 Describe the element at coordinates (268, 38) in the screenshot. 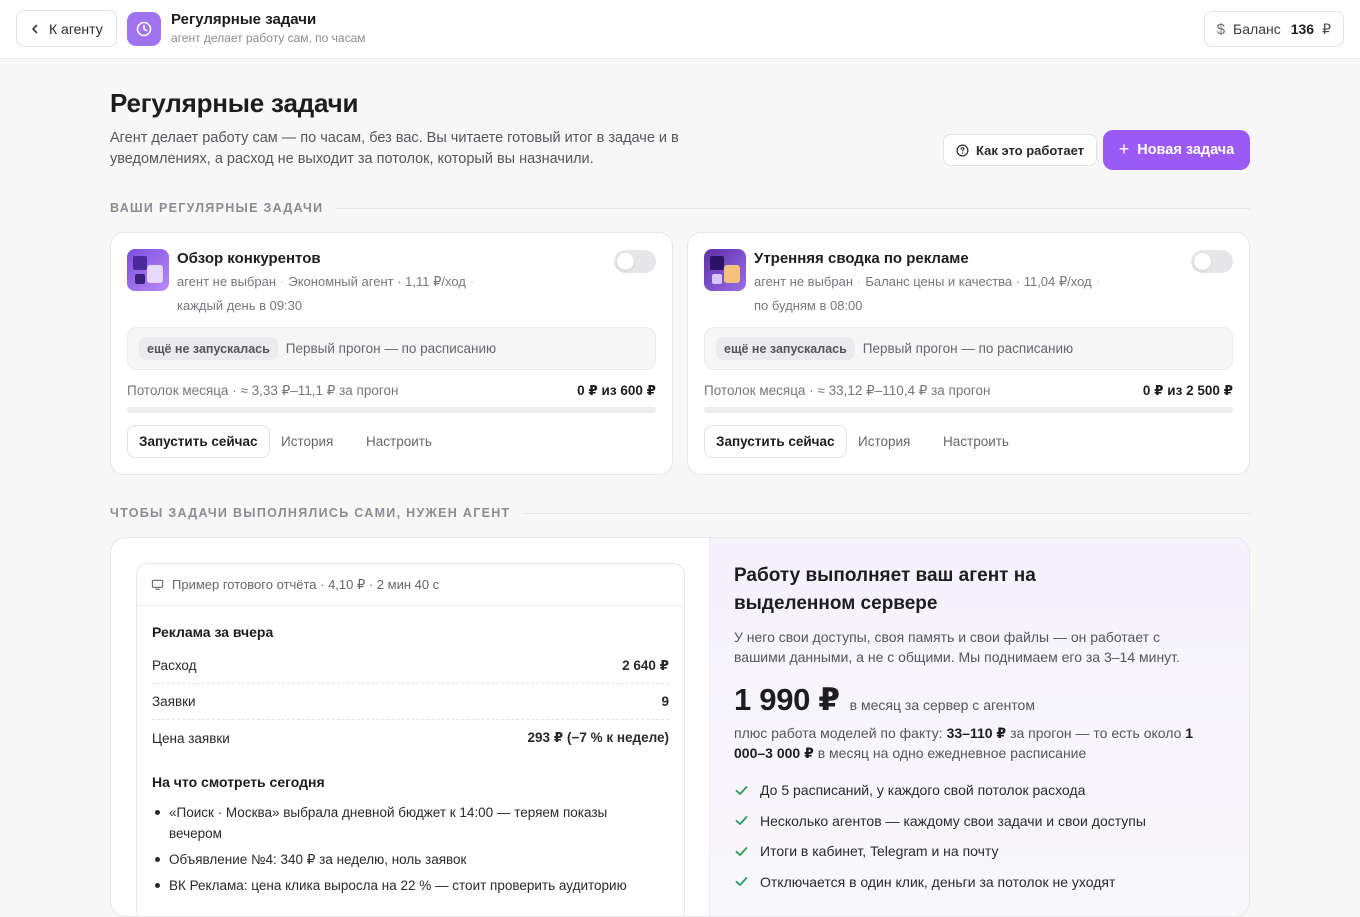

I see `app-subtitle: агент делает работу сам, по часам` at that location.